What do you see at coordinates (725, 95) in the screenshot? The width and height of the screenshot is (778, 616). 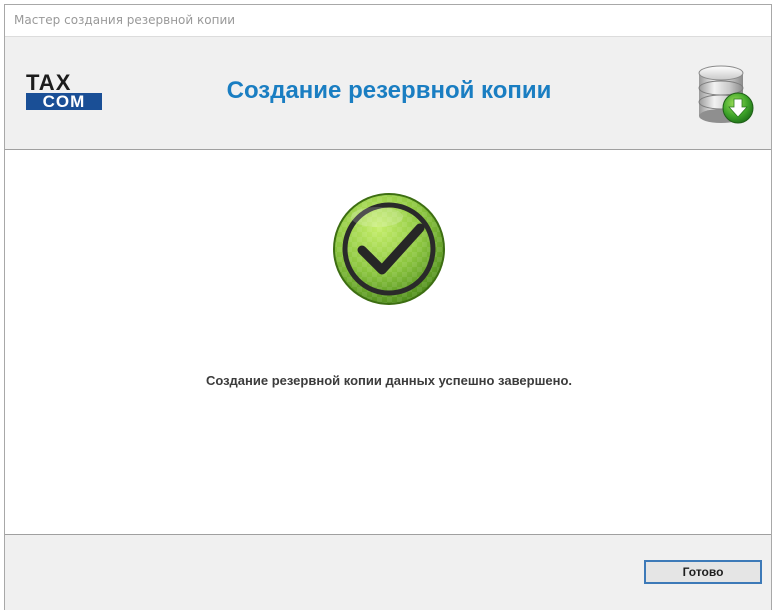 I see `database-download-icon` at bounding box center [725, 95].